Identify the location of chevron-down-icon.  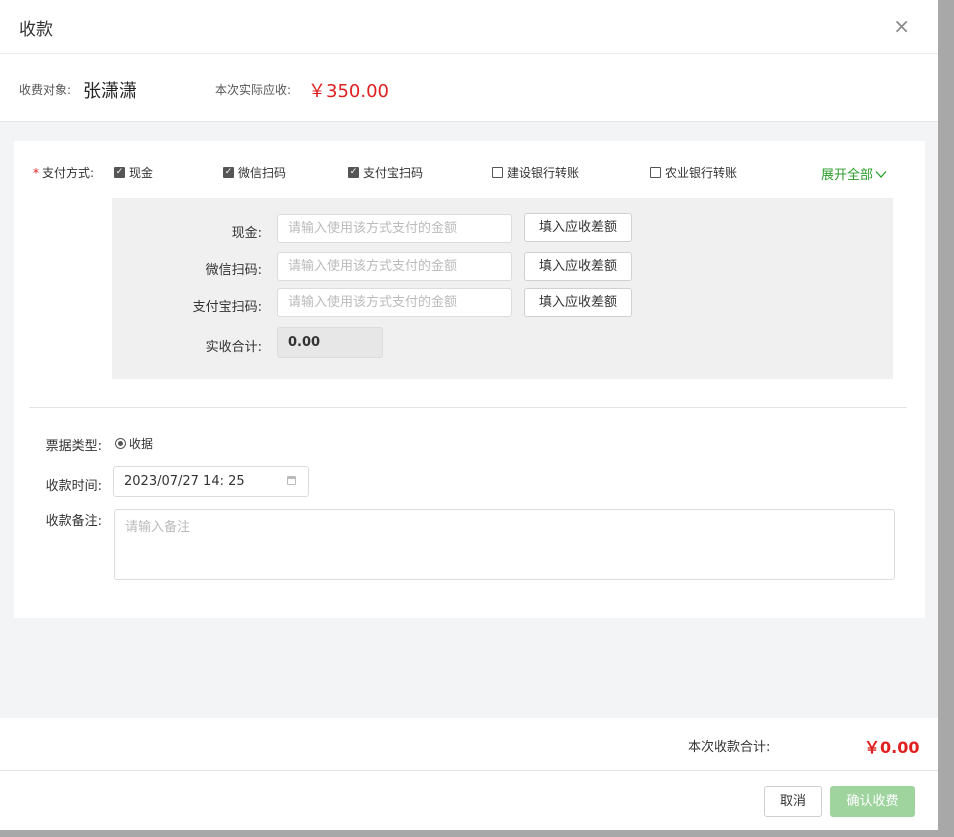
(881, 174).